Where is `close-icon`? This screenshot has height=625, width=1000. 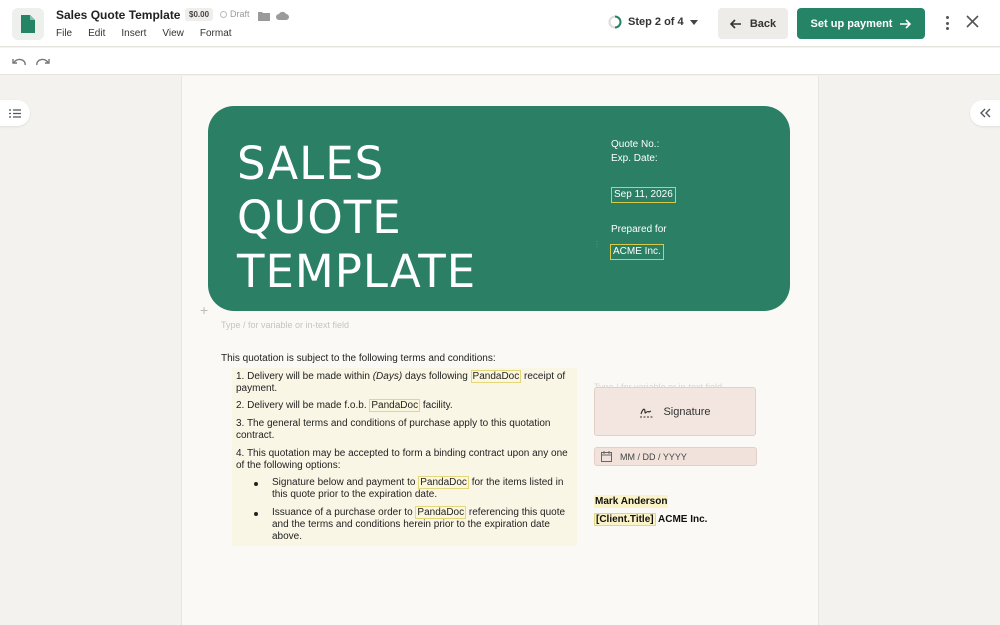
close-icon is located at coordinates (972, 24).